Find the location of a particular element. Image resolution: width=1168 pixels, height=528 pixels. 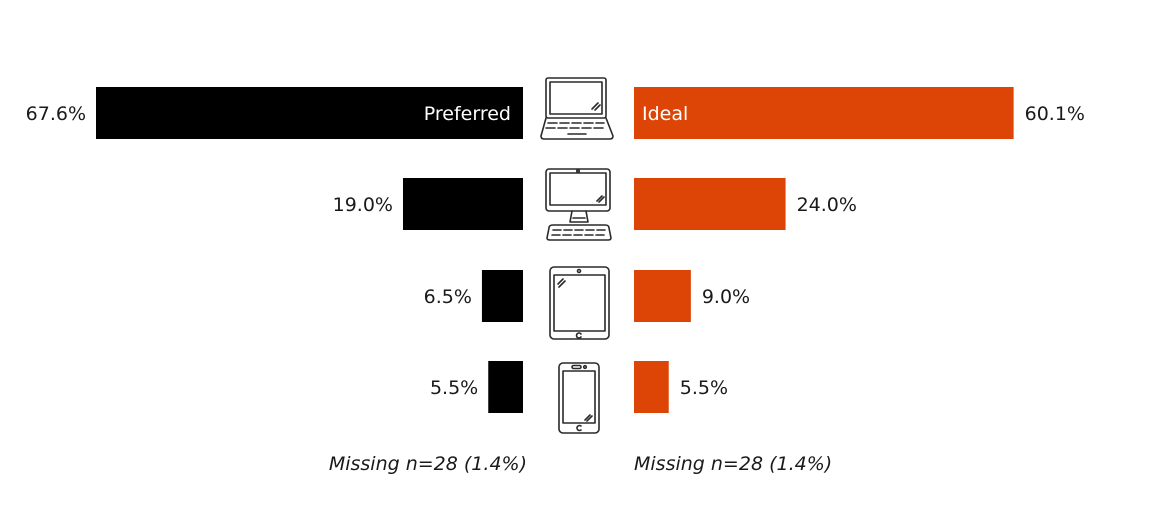

preferred-value-label-laptop: 67.6% is located at coordinates (56, 114).